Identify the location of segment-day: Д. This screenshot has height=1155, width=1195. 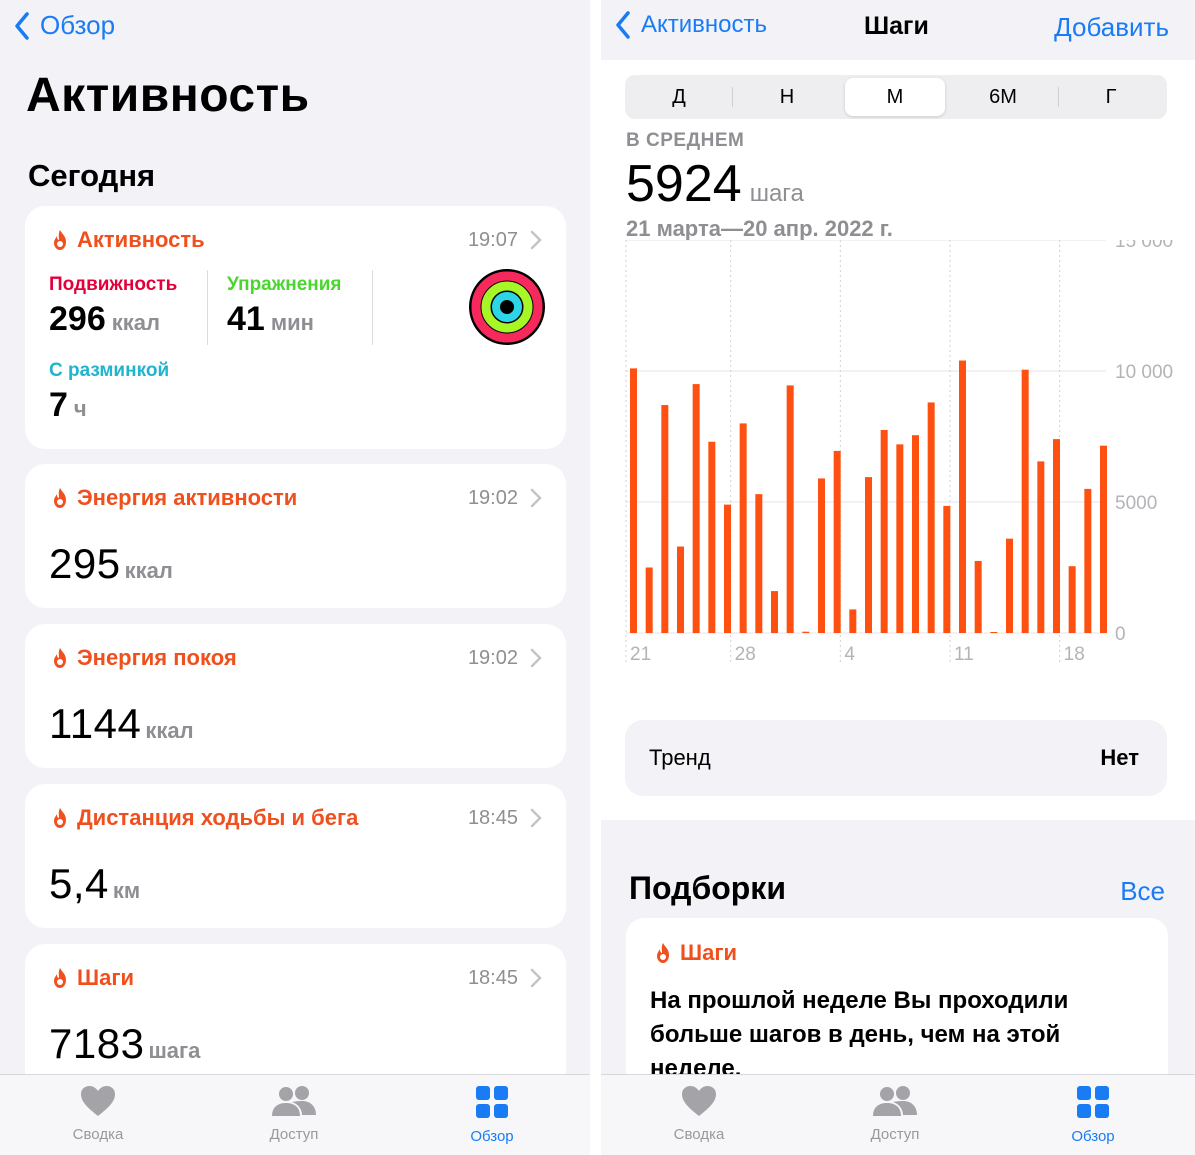
(679, 97).